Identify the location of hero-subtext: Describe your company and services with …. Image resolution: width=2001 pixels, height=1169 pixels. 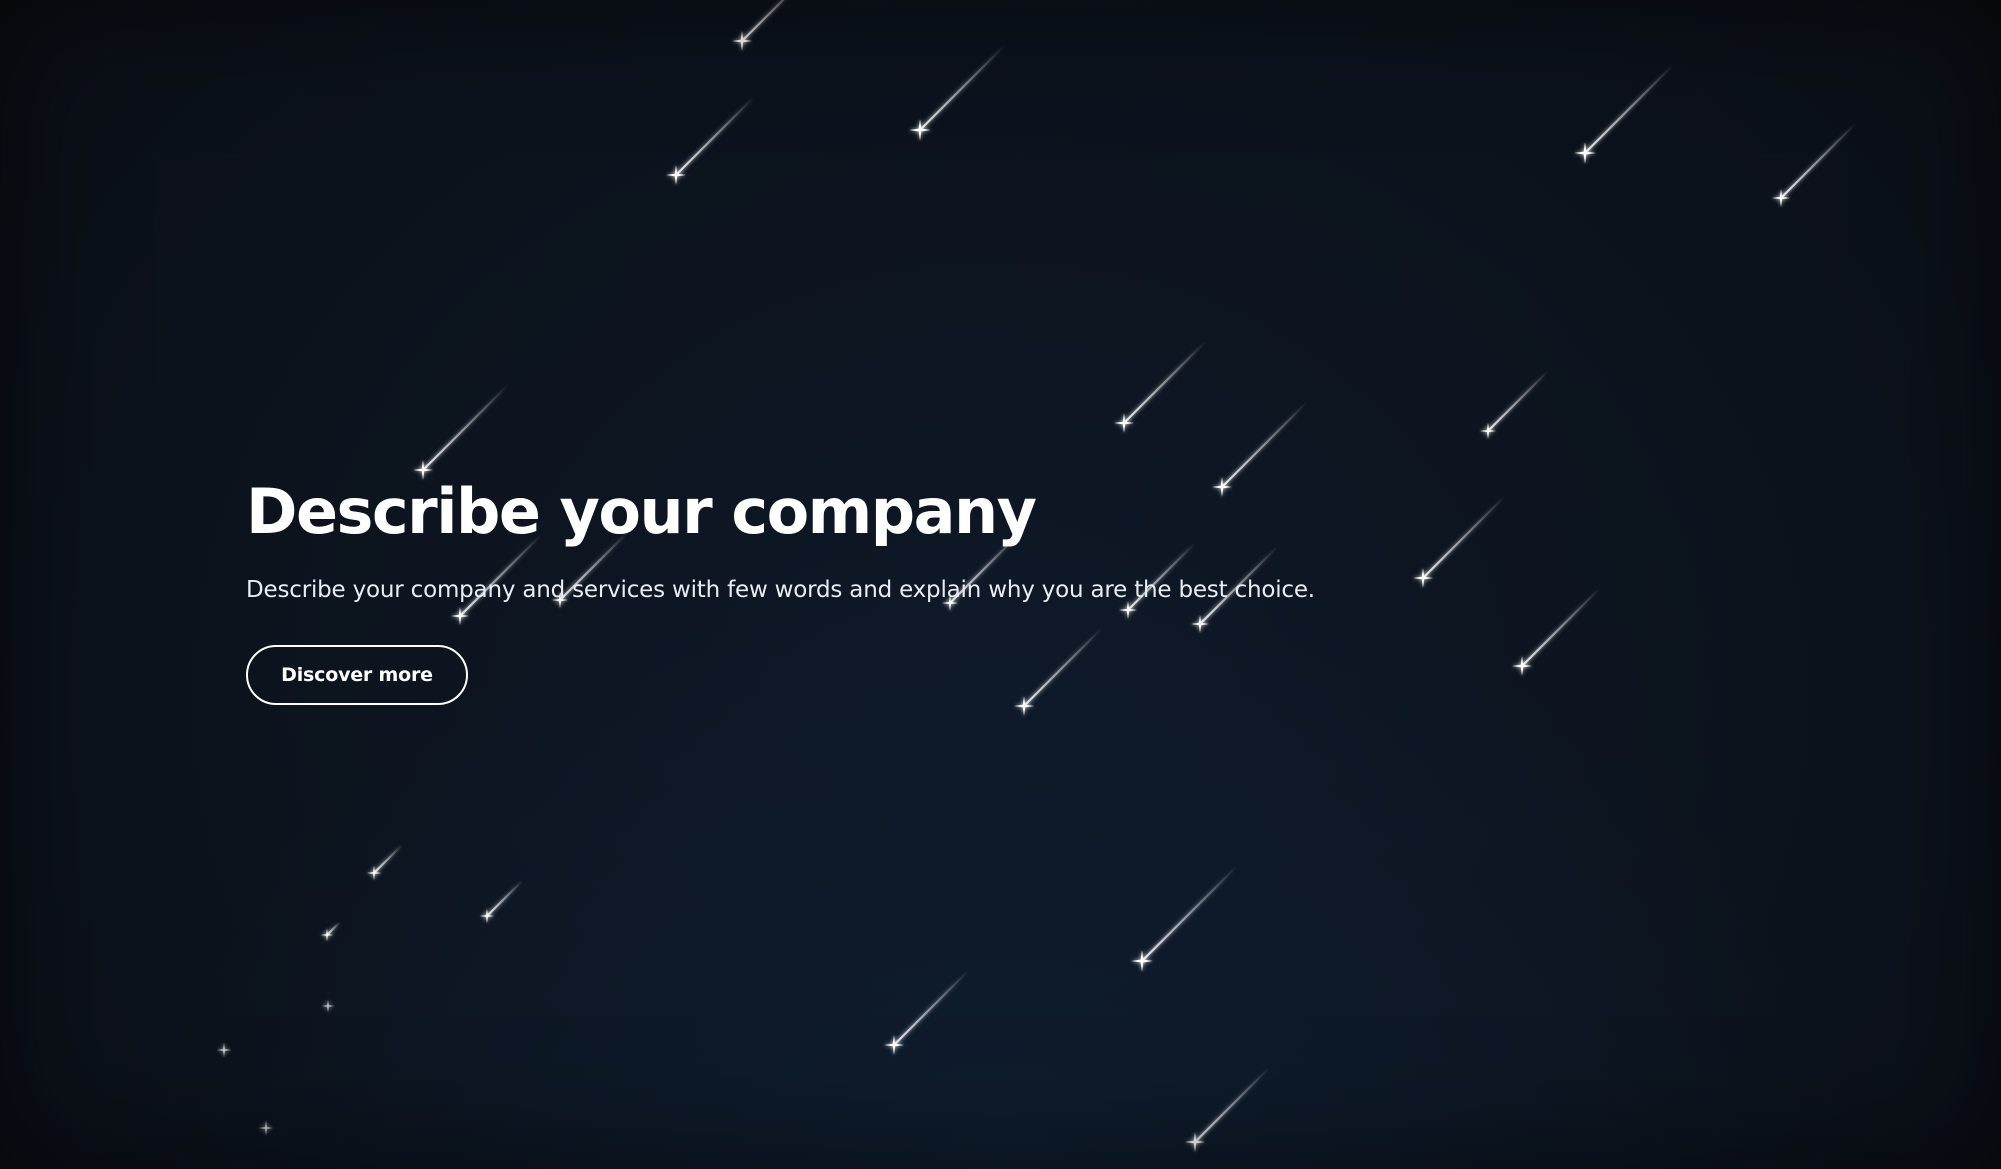
(780, 590).